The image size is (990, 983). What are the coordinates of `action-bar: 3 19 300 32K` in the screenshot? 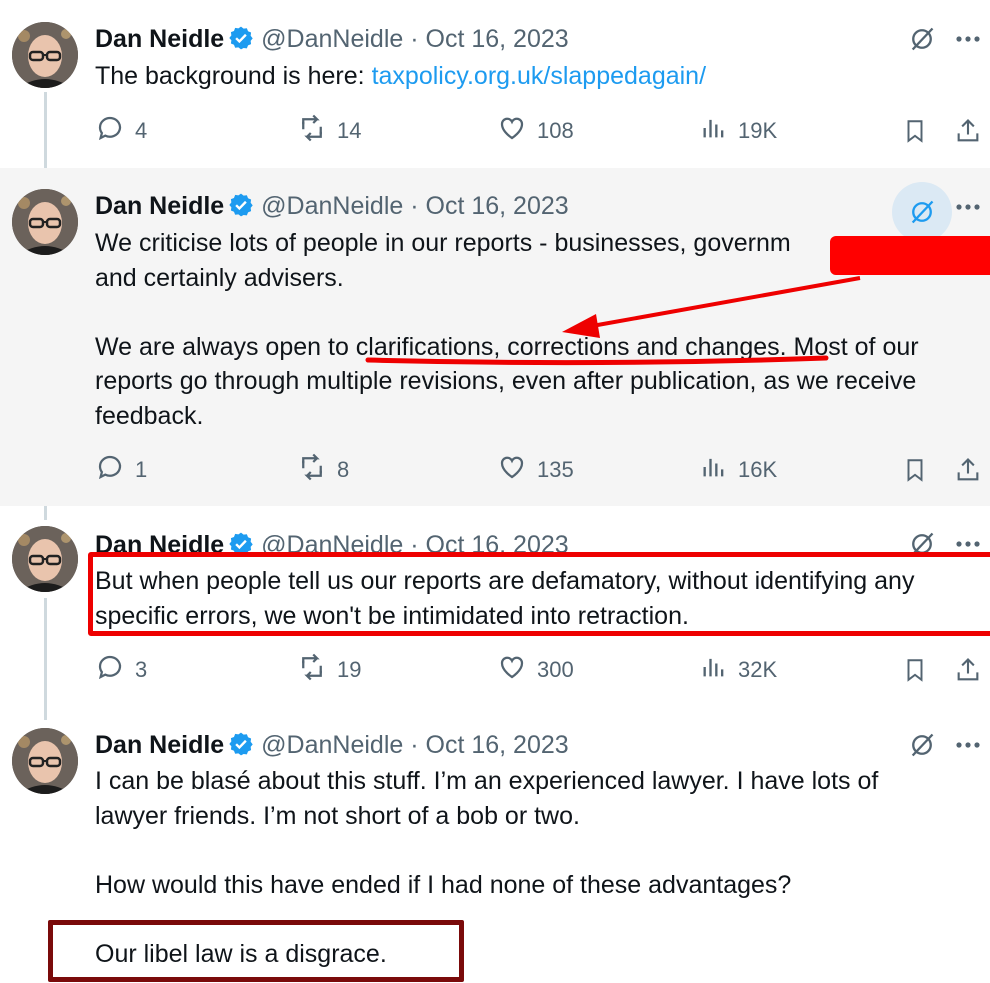 It's located at (495, 670).